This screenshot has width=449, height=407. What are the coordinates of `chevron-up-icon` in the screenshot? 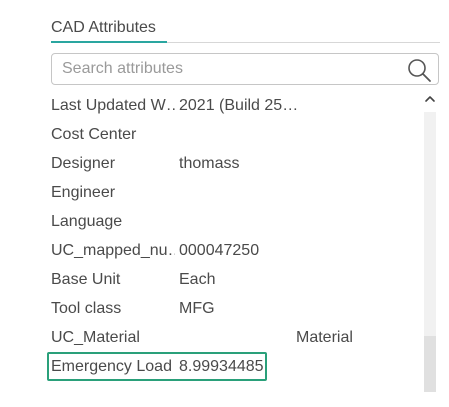 It's located at (430, 99).